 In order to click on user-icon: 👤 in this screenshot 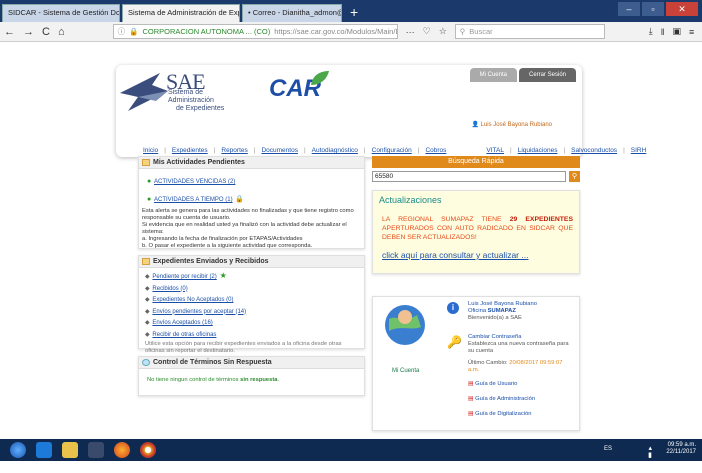, I will do `click(475, 125)`.